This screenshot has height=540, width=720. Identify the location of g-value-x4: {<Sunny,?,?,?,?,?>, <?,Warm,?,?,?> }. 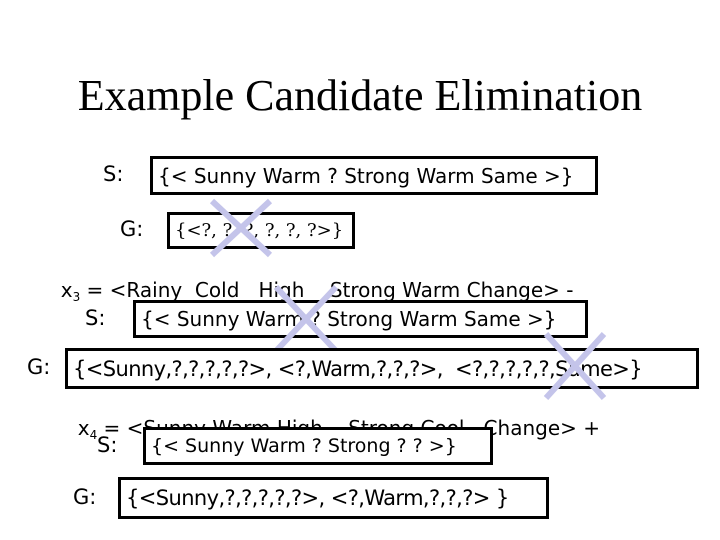
(317, 498).